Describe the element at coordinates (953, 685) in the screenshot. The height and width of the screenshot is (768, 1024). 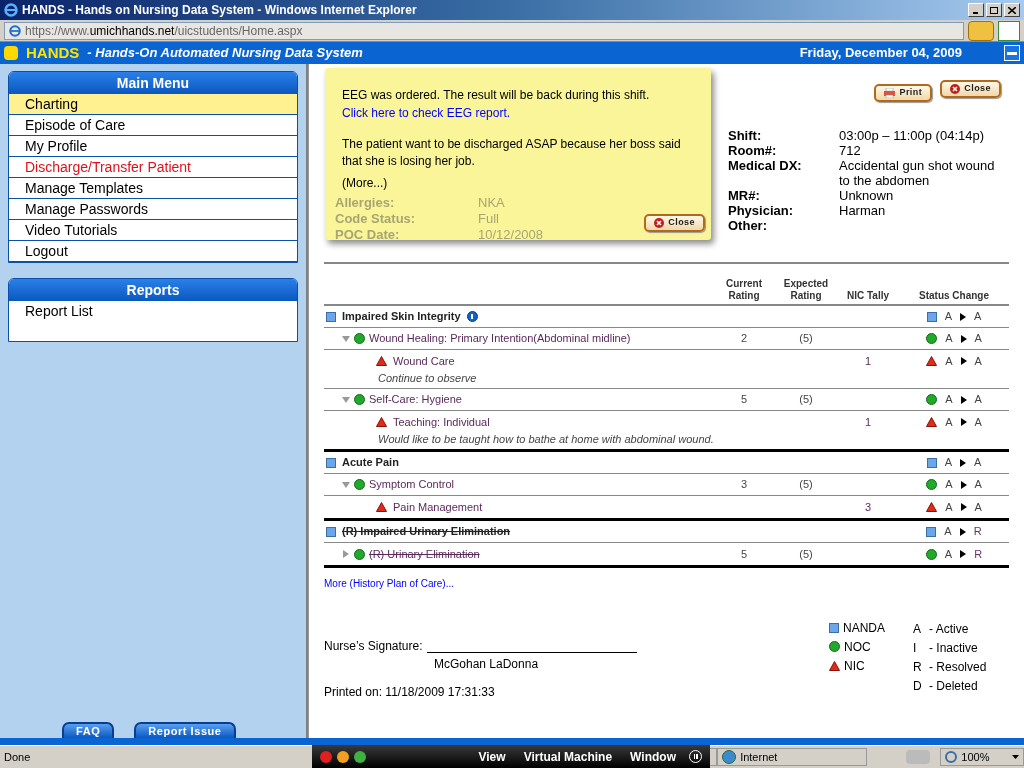
I see `status-label: - Deleted` at that location.